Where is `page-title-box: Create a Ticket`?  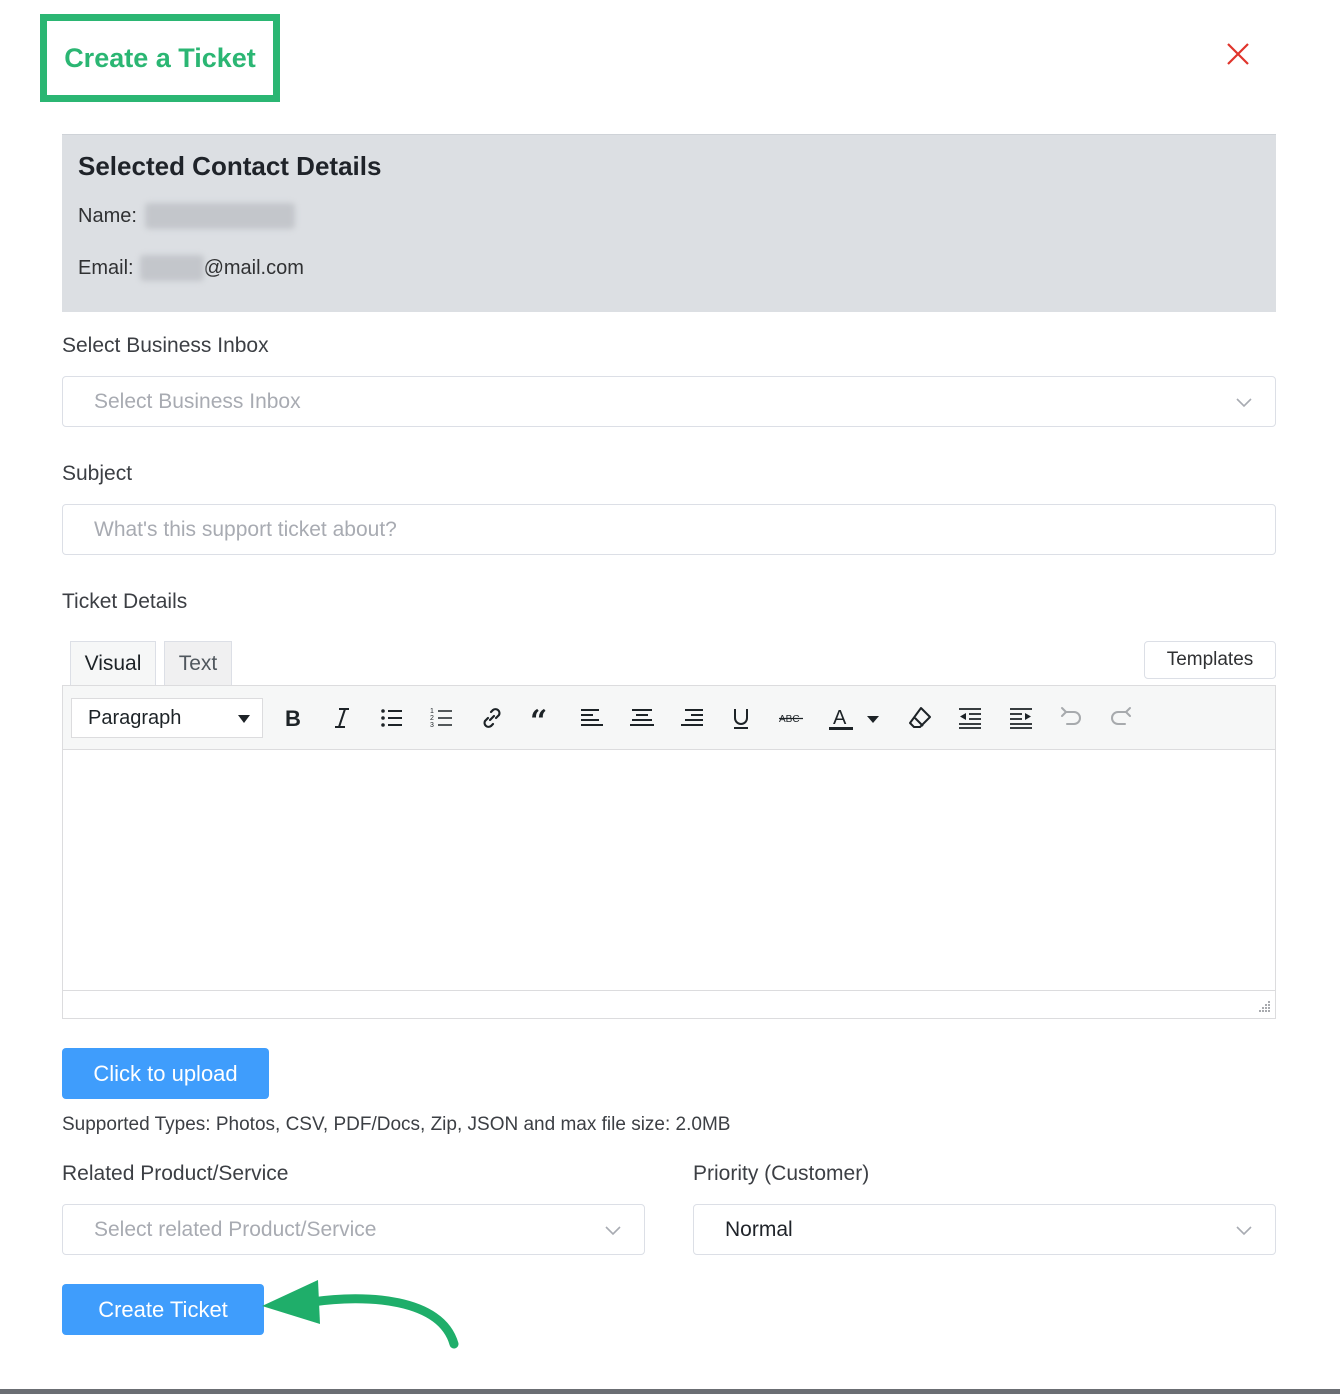
page-title-box: Create a Ticket is located at coordinates (160, 58).